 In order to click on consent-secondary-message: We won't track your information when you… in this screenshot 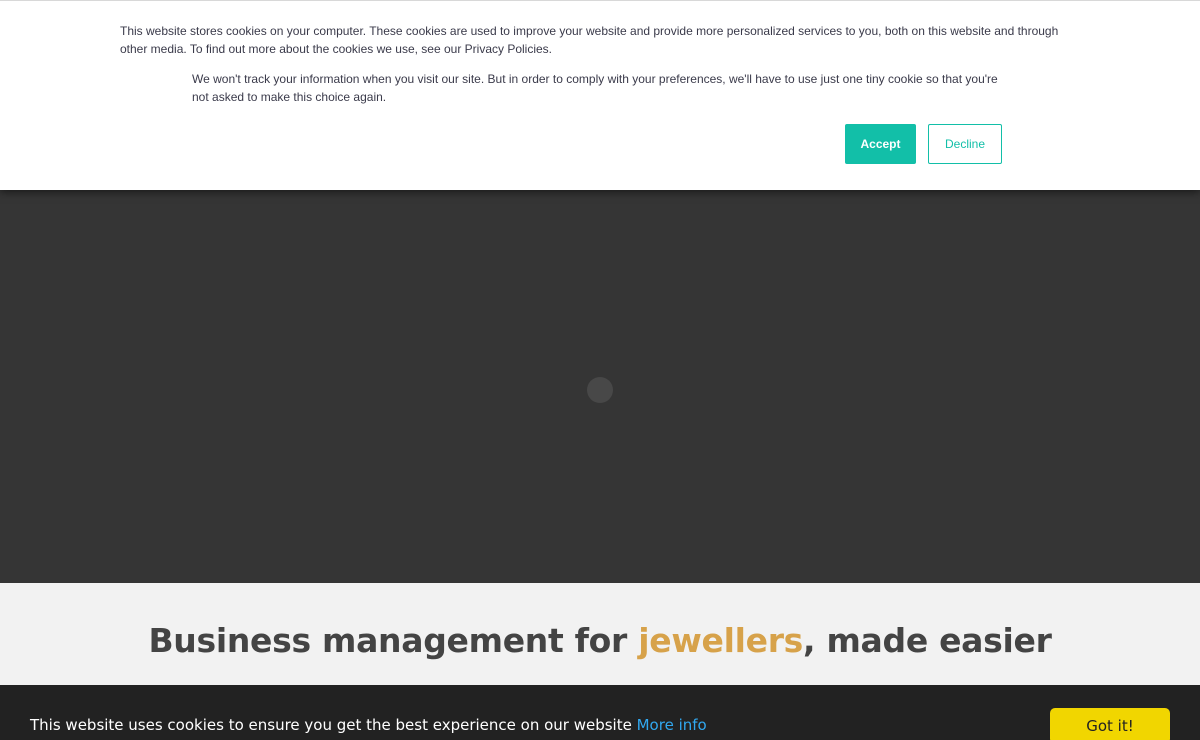, I will do `click(595, 88)`.